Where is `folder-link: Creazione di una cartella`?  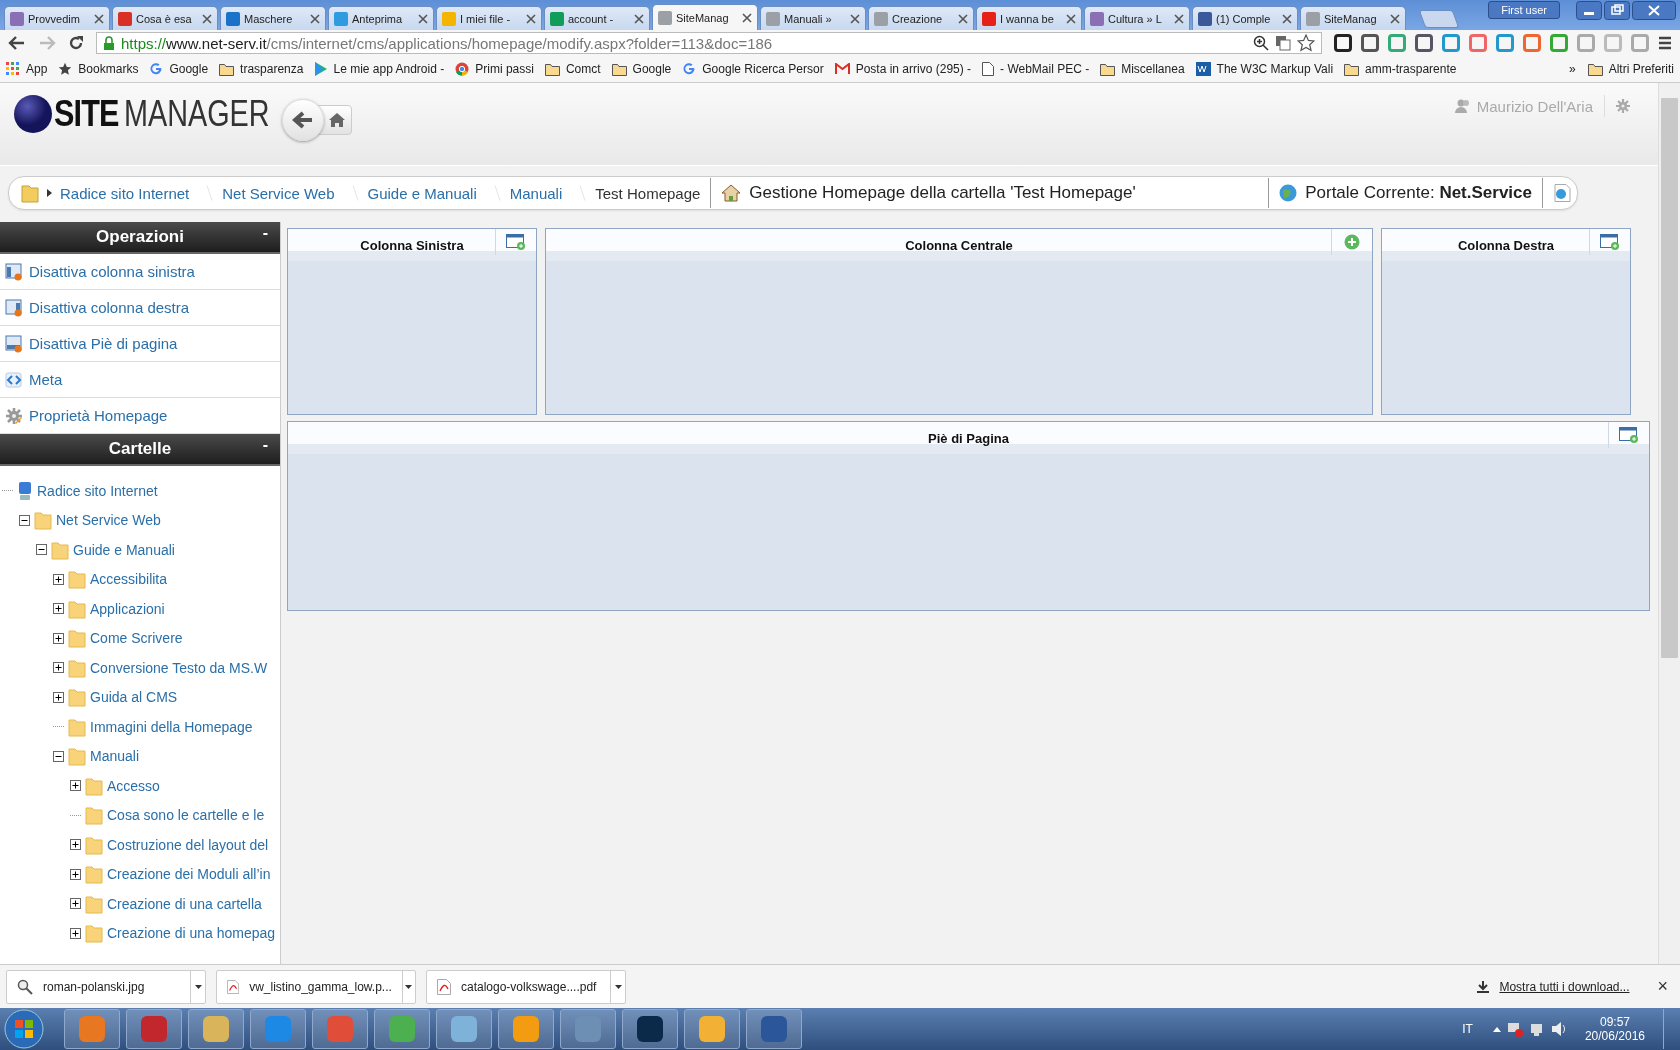 folder-link: Creazione di una cartella is located at coordinates (184, 903).